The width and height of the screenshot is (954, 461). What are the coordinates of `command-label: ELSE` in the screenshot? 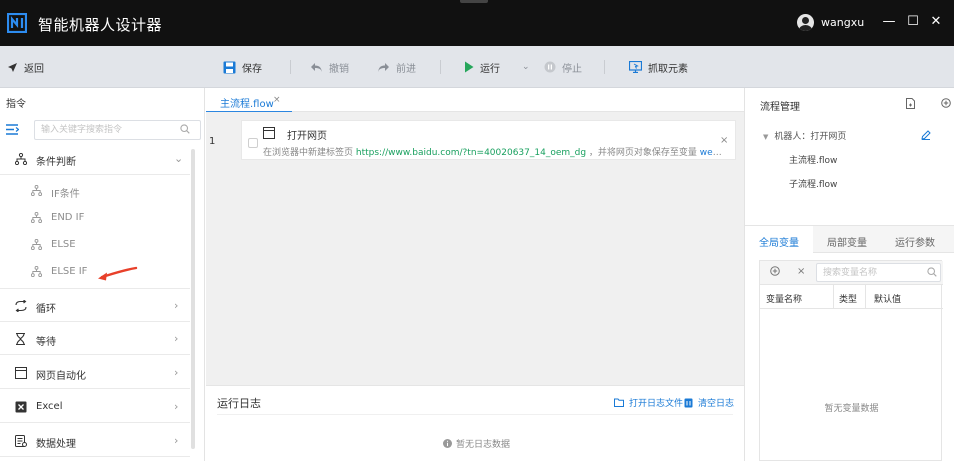 It's located at (63, 244).